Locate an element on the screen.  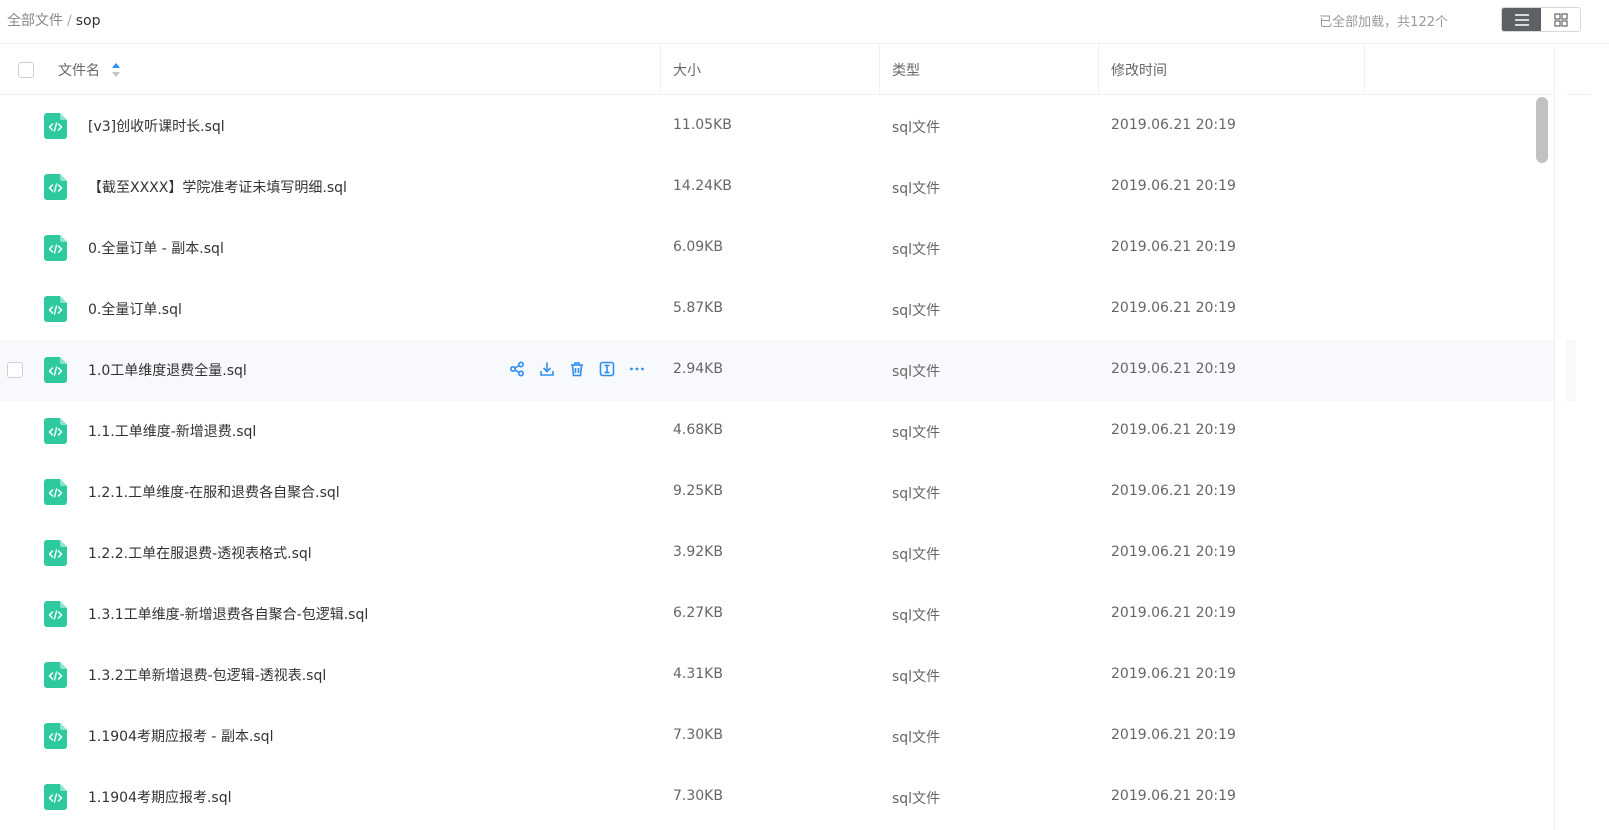
breadcrumb: 全部文件 / sop is located at coordinates (53, 20).